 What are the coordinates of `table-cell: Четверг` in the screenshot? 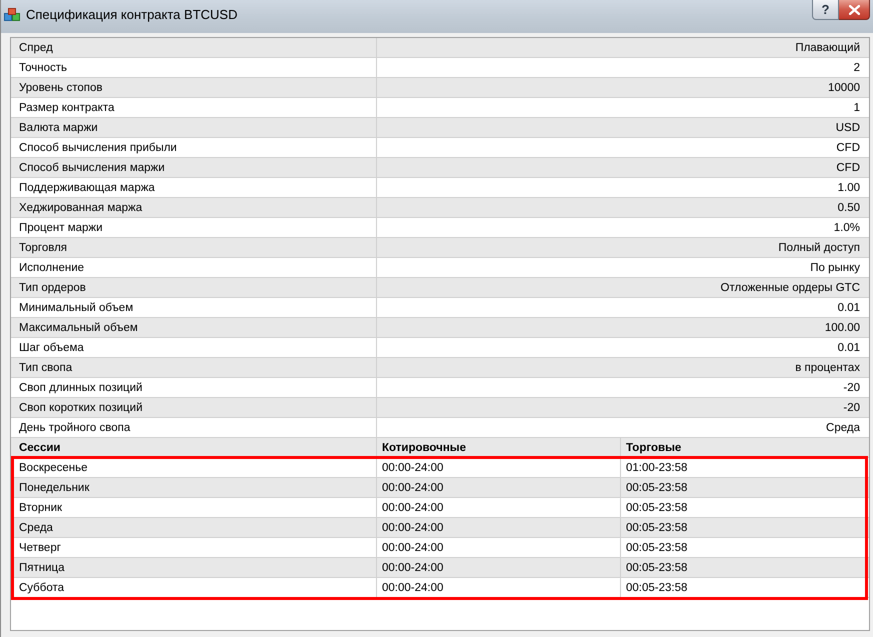 It's located at (40, 548).